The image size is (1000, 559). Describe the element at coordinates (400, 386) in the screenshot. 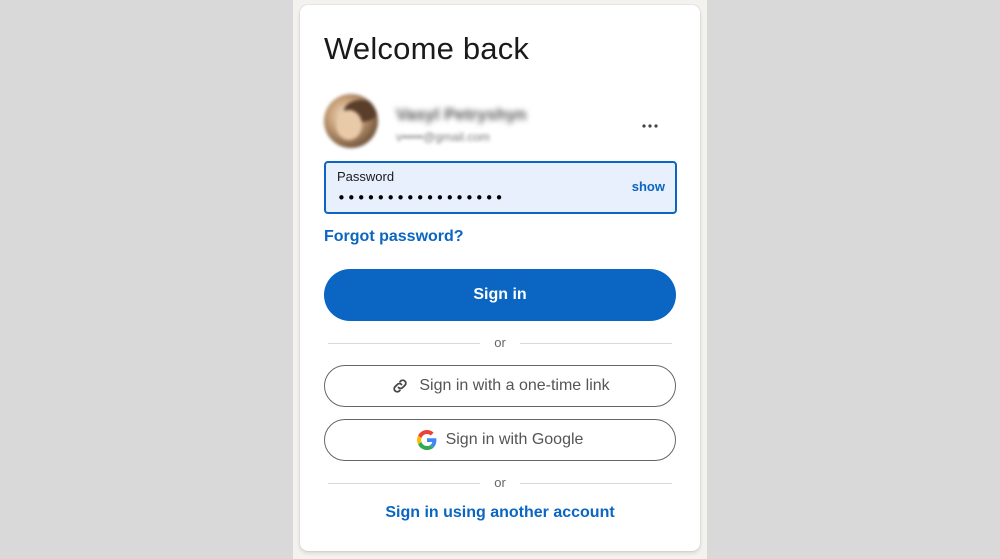

I see `link-icon` at that location.